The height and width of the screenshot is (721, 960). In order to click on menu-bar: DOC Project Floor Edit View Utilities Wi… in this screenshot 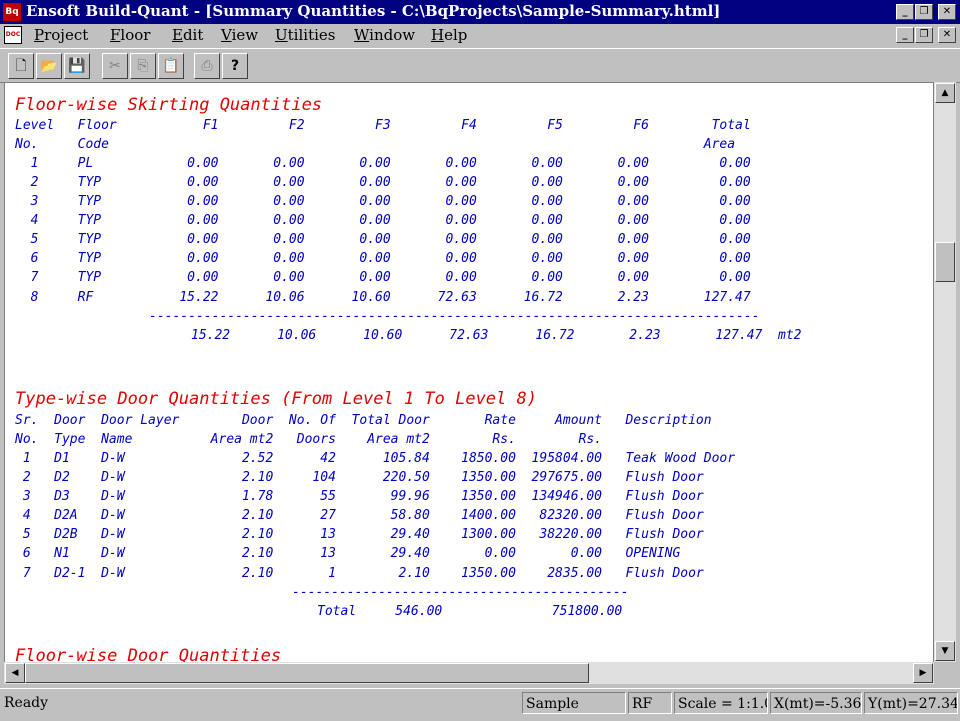, I will do `click(480, 35)`.